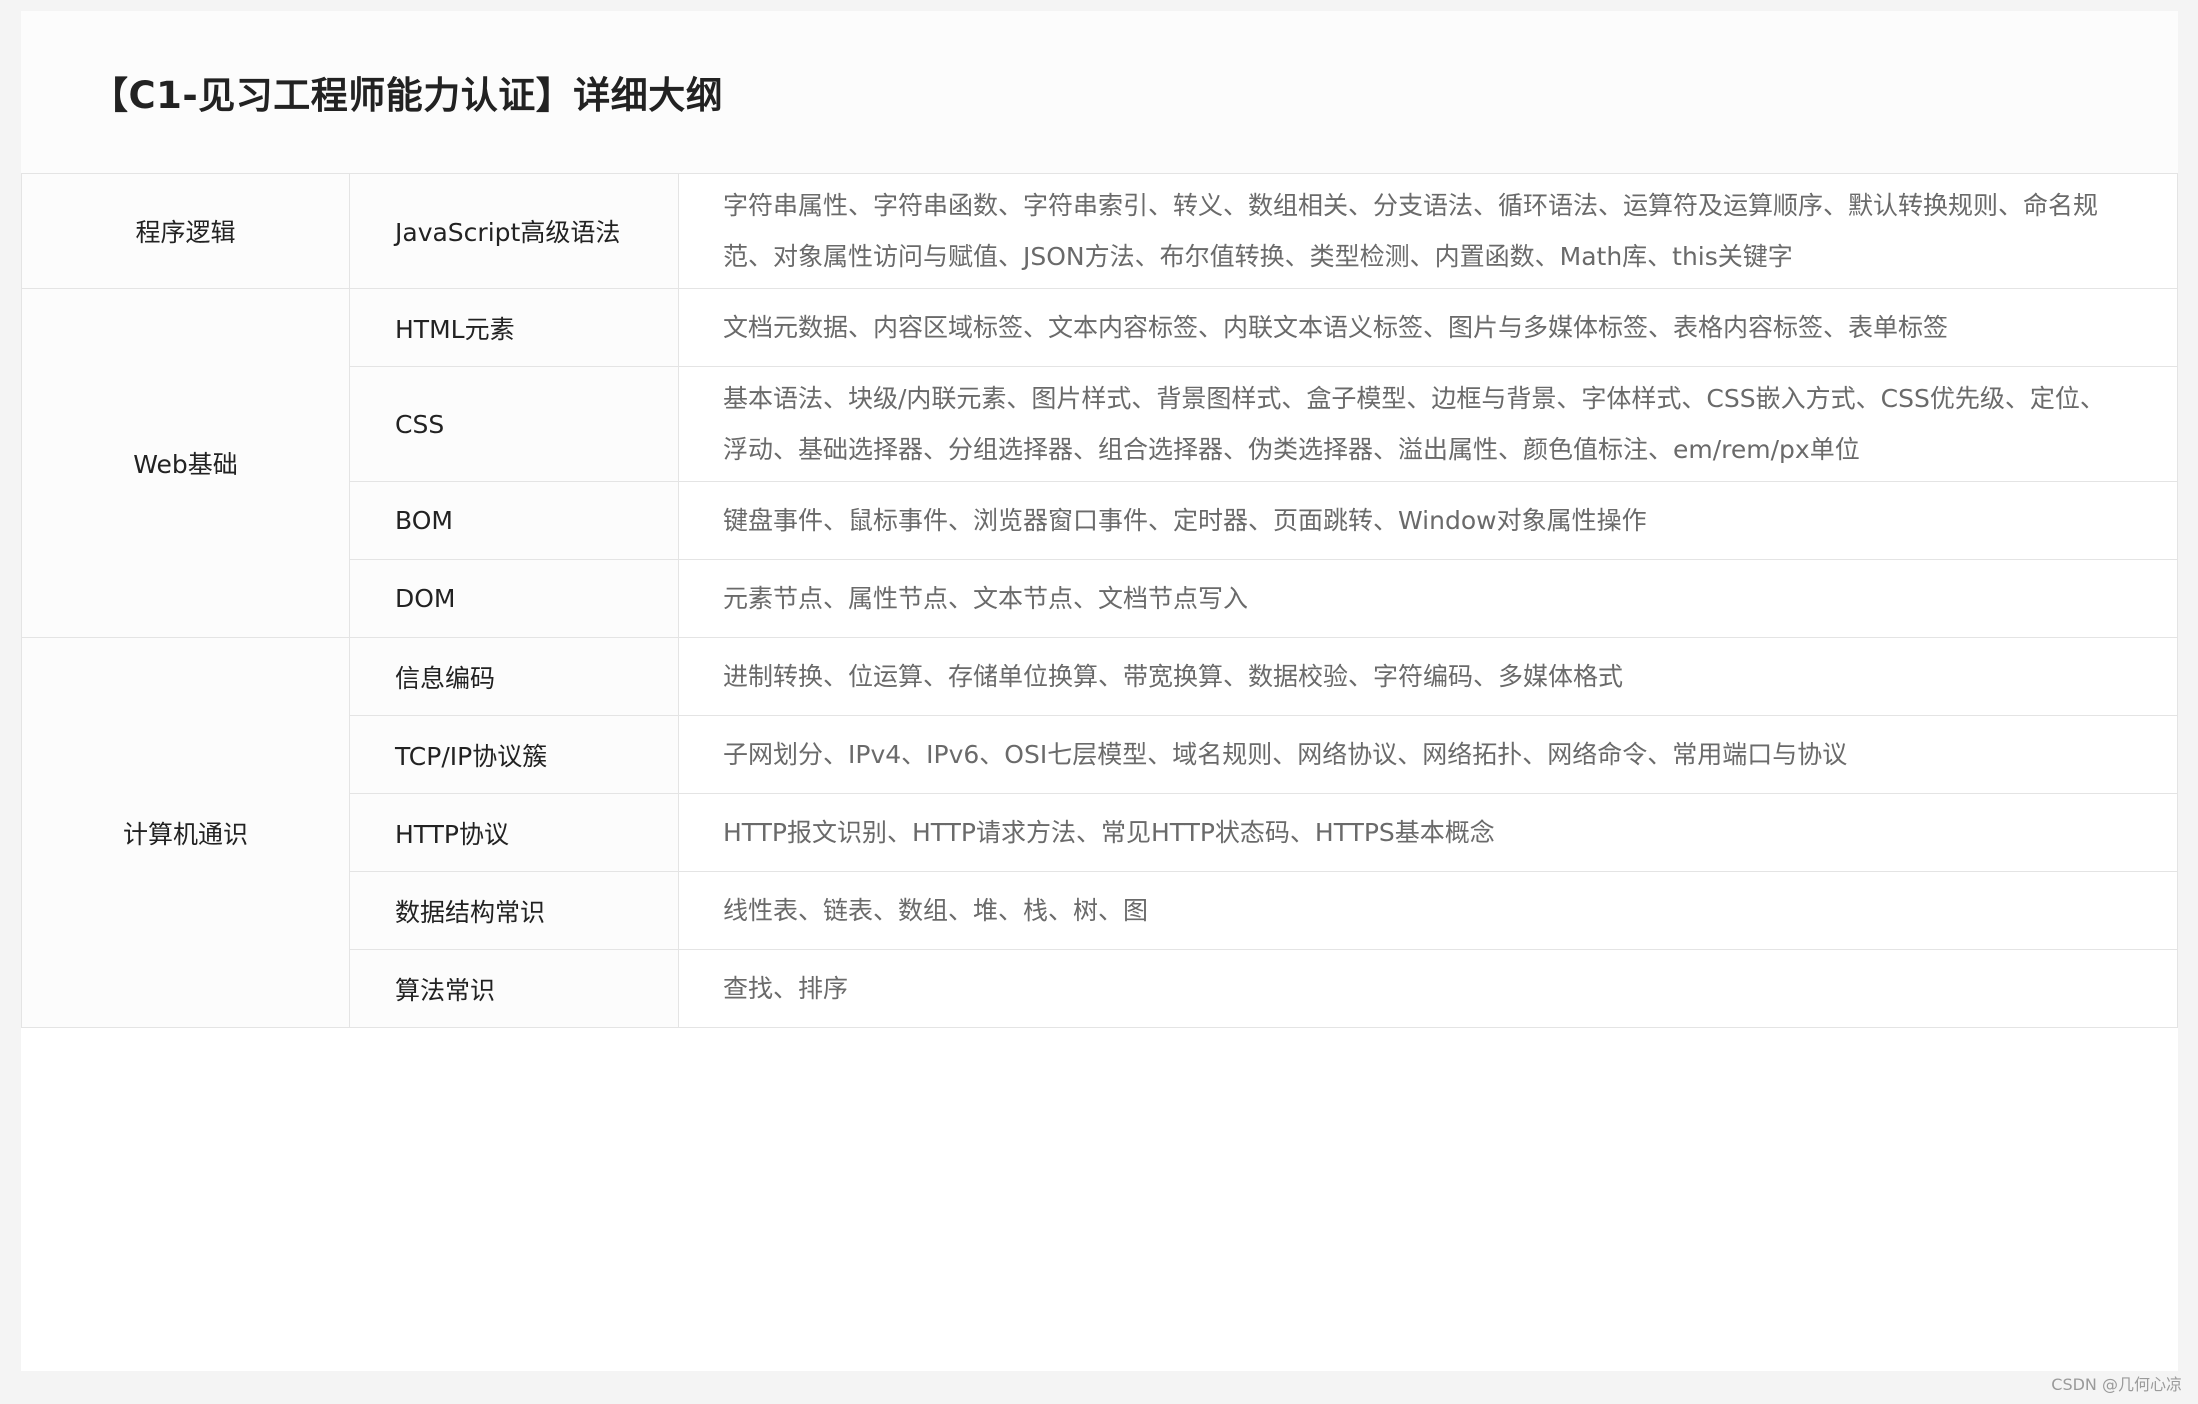 The height and width of the screenshot is (1404, 2198). I want to click on topic-cell: 算法常识, so click(514, 988).